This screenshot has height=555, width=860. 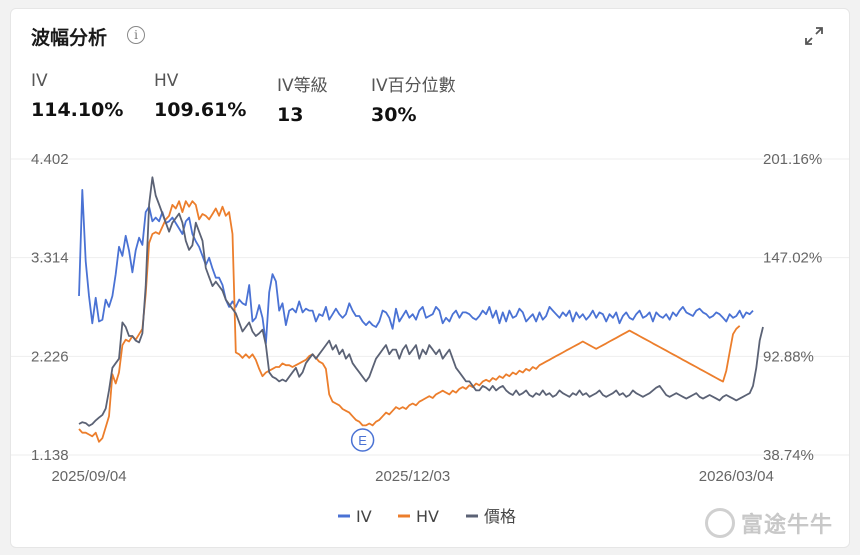 I want to click on watermark-logo-icon, so click(x=719, y=523).